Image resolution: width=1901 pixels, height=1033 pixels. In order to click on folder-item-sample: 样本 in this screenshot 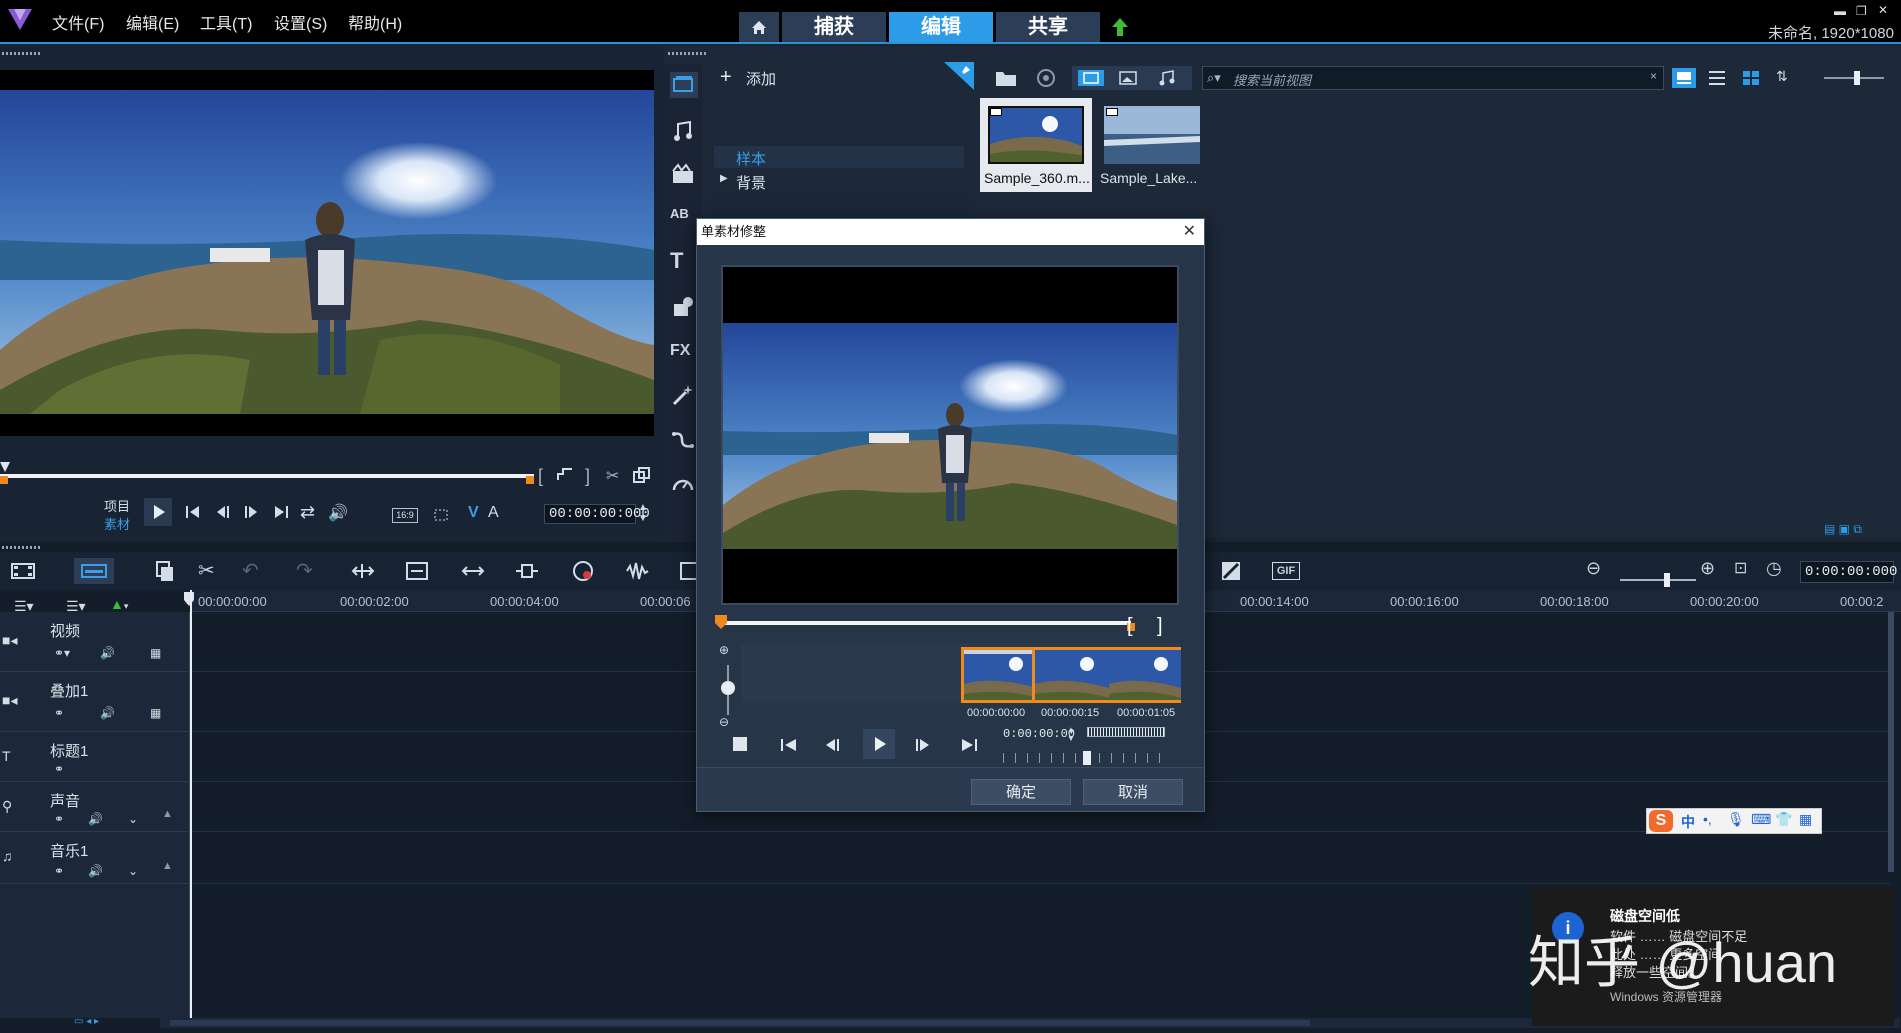, I will do `click(839, 157)`.